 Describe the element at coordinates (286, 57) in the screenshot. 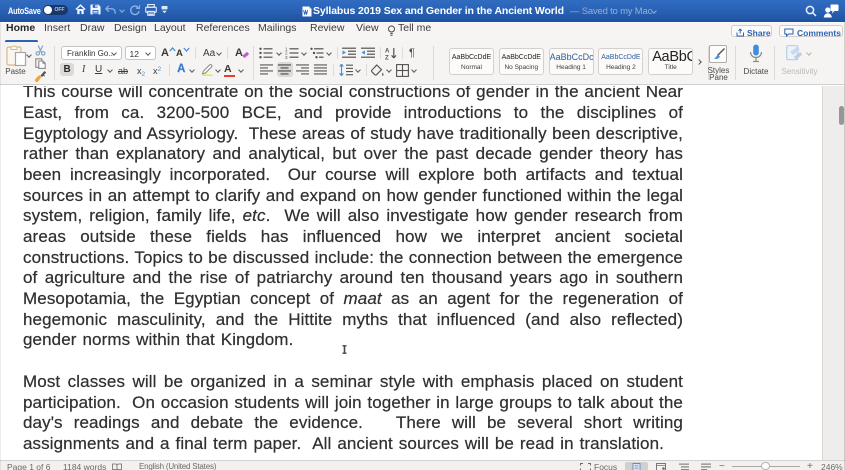

I see `svg-text: 3` at that location.